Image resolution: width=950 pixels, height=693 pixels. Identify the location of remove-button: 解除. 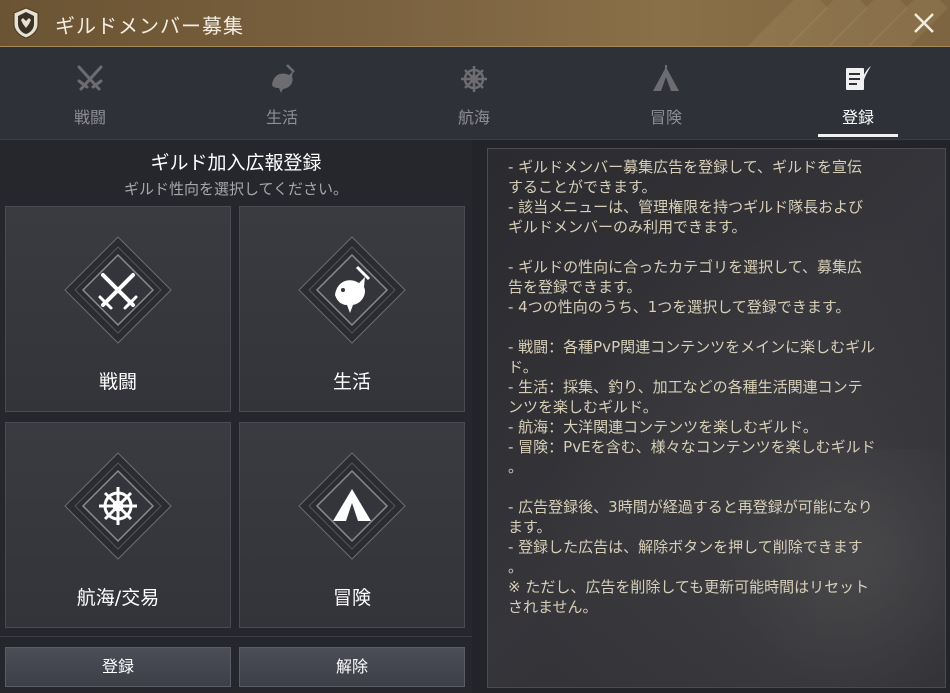
(352, 667).